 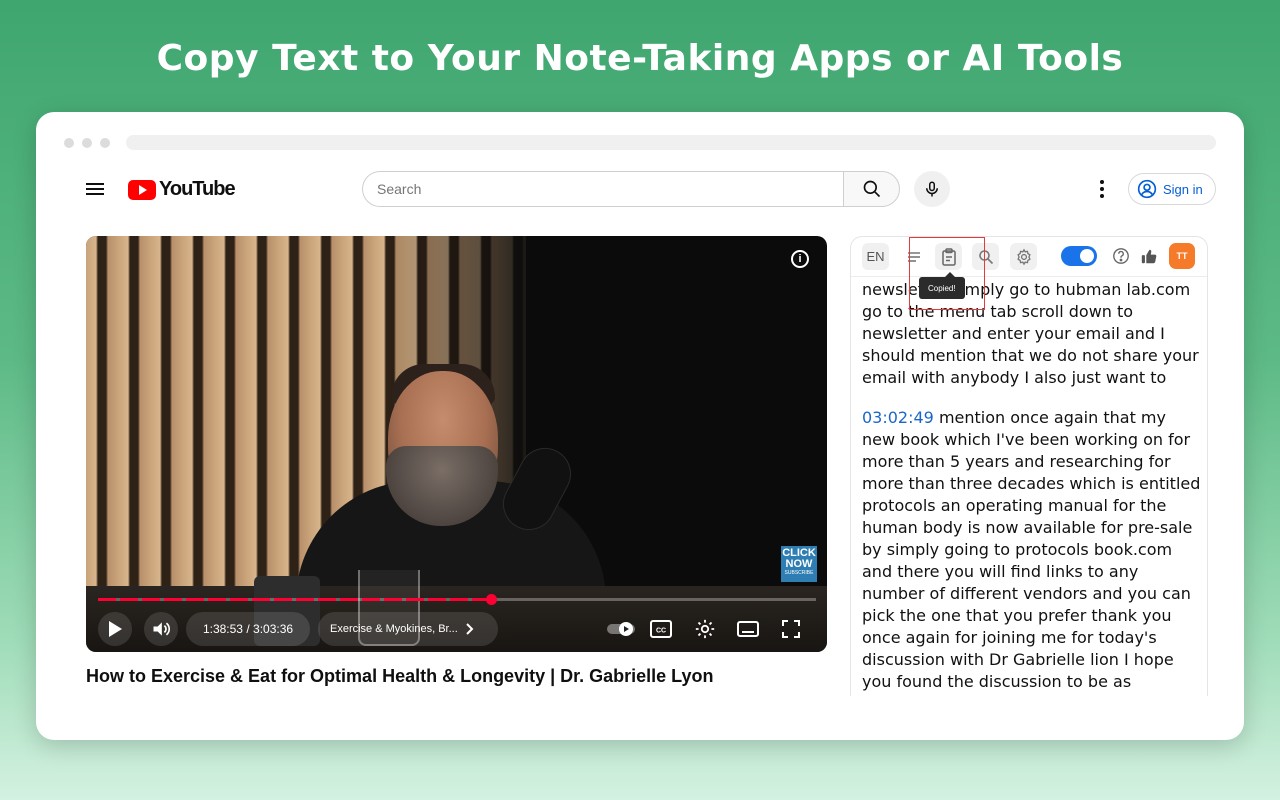 I want to click on youtube-logo: YouTube, so click(x=182, y=189).